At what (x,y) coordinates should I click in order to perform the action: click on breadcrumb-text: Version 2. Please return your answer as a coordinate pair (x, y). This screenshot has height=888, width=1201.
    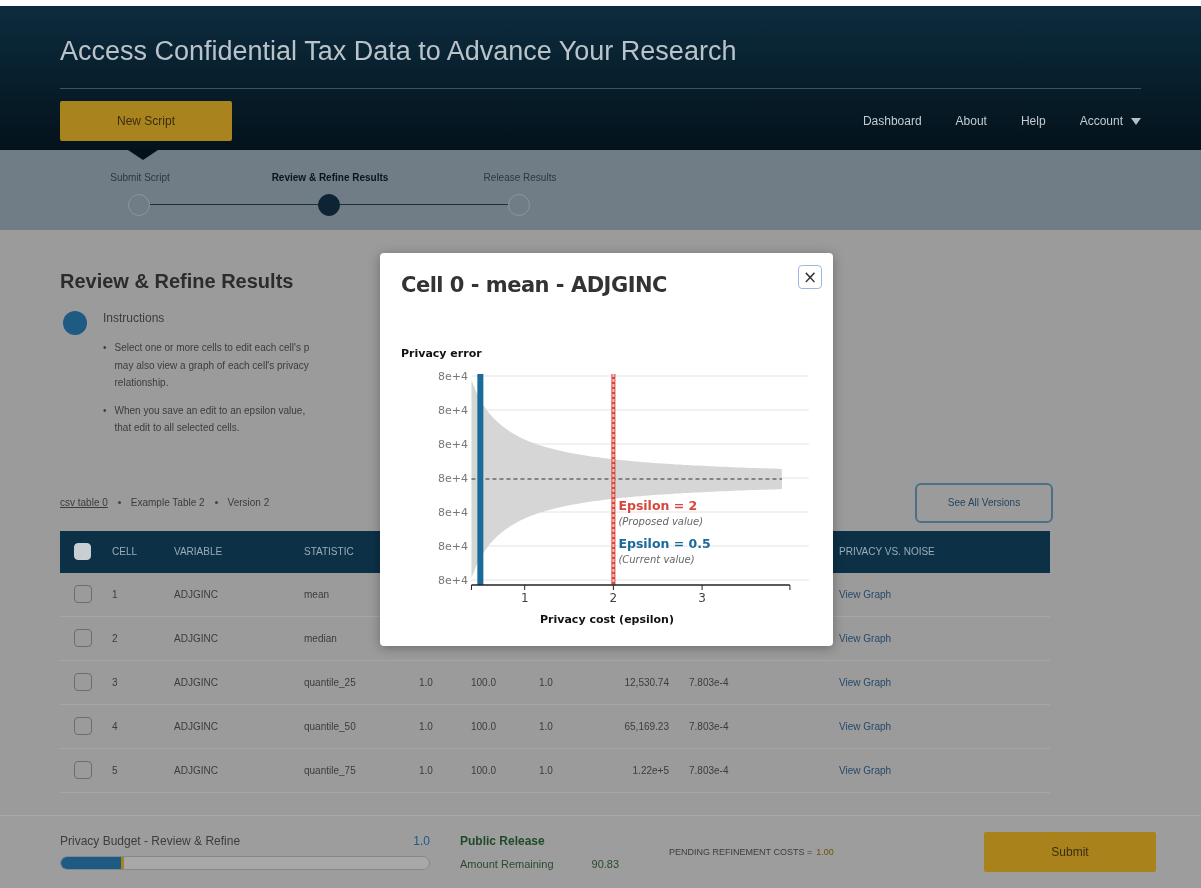
    Looking at the image, I should click on (248, 502).